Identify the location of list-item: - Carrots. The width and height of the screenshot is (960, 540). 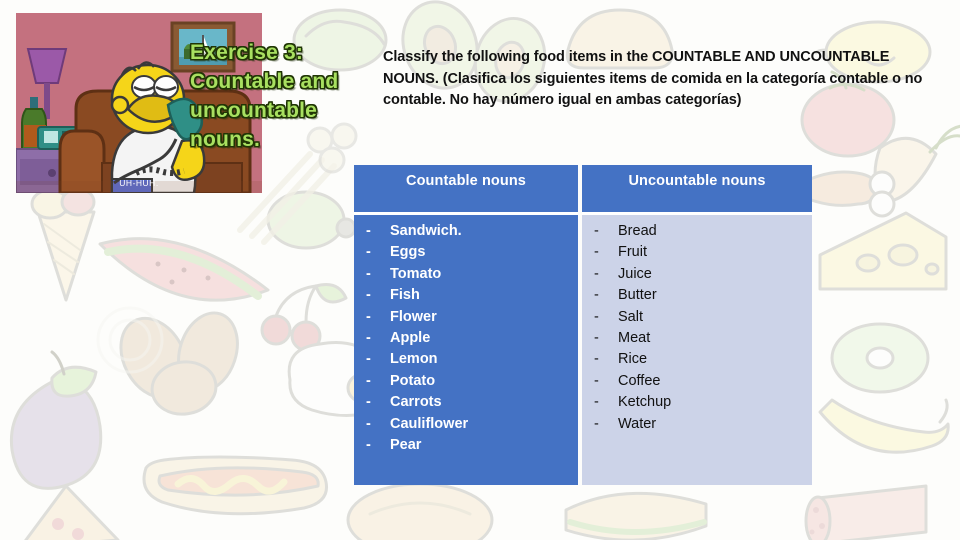
(466, 402).